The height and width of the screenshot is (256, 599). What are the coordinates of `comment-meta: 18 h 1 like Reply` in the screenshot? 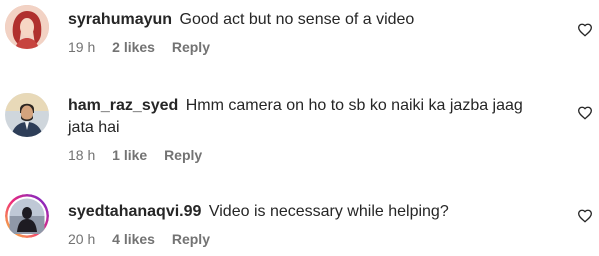 It's located at (309, 155).